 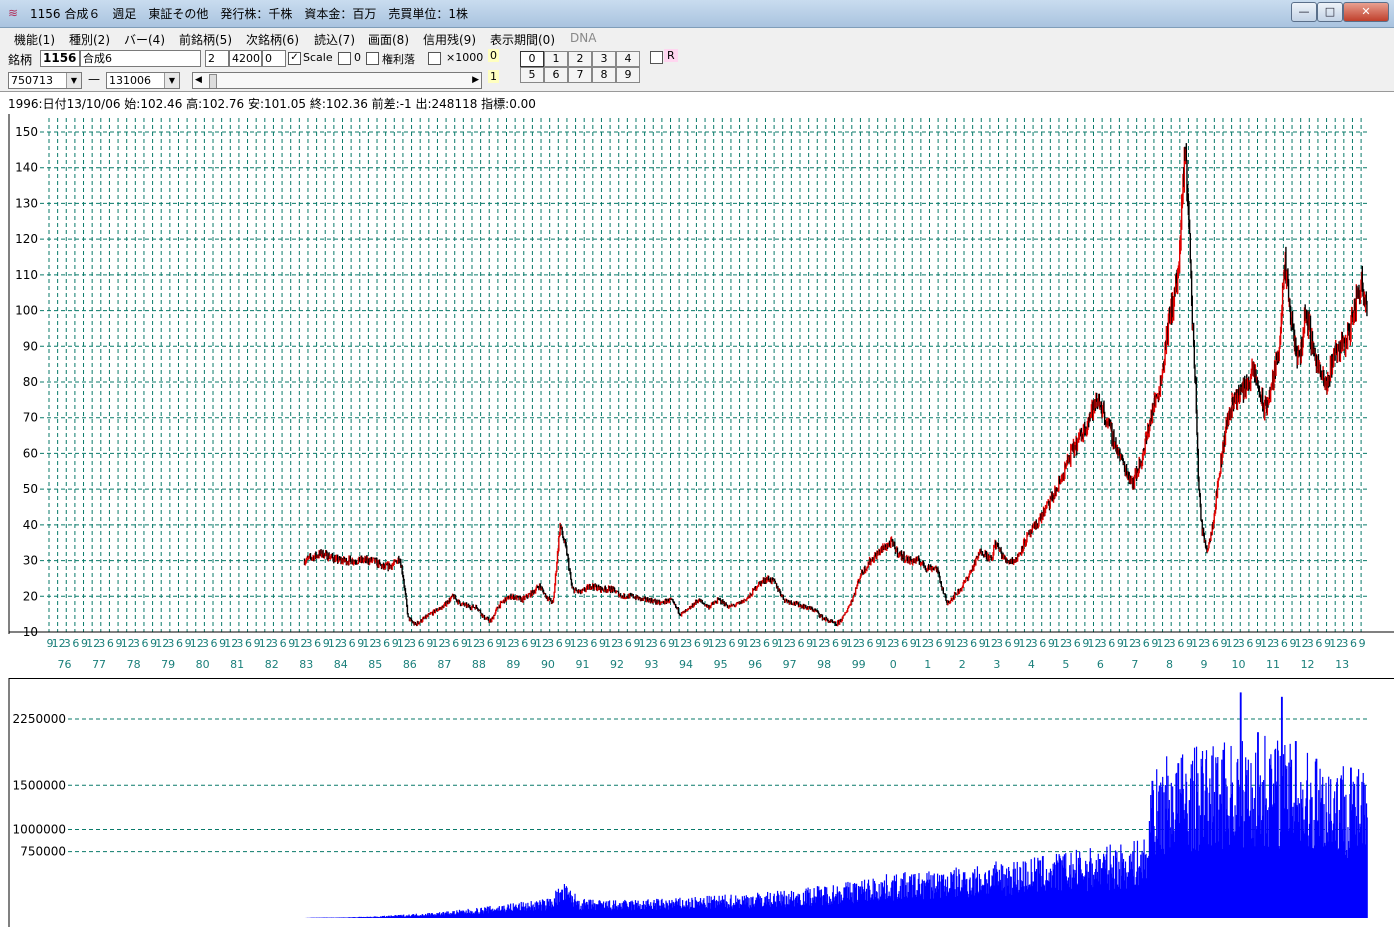 I want to click on maximize-button: □, so click(x=1330, y=12).